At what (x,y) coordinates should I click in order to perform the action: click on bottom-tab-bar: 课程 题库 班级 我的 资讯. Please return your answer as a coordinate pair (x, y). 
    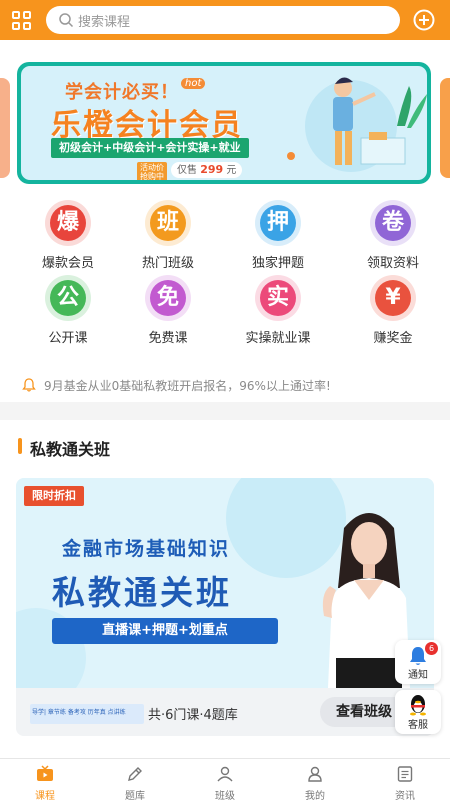
    Looking at the image, I should click on (225, 779).